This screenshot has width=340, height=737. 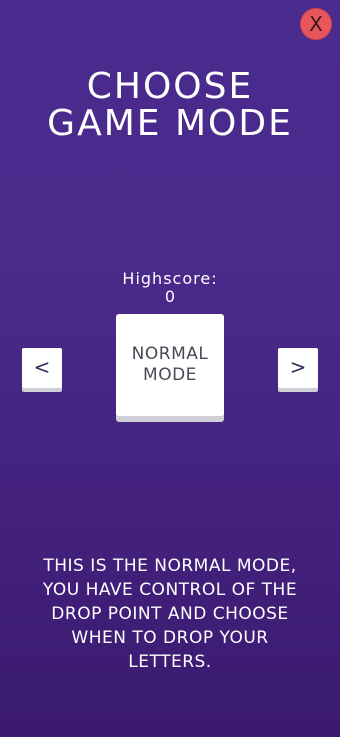 I want to click on chevron-right-icon: >, so click(x=298, y=367).